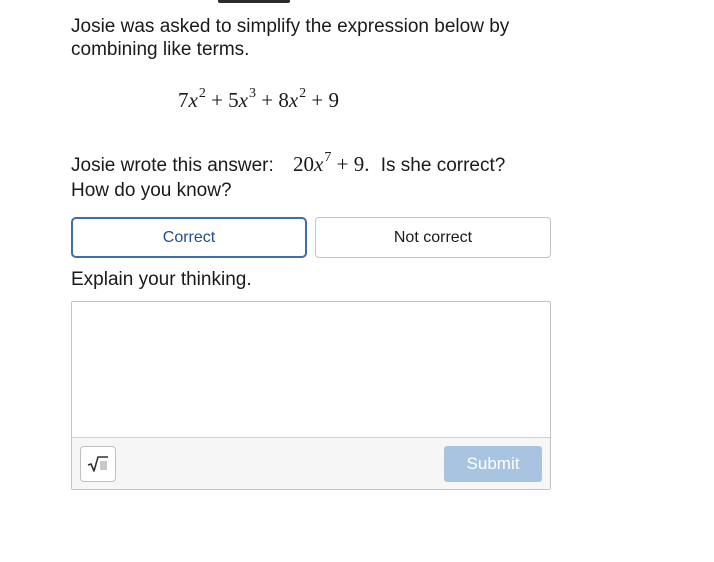 The image size is (714, 562). Describe the element at coordinates (293, 100) in the screenshot. I see `term-3-variable: x` at that location.